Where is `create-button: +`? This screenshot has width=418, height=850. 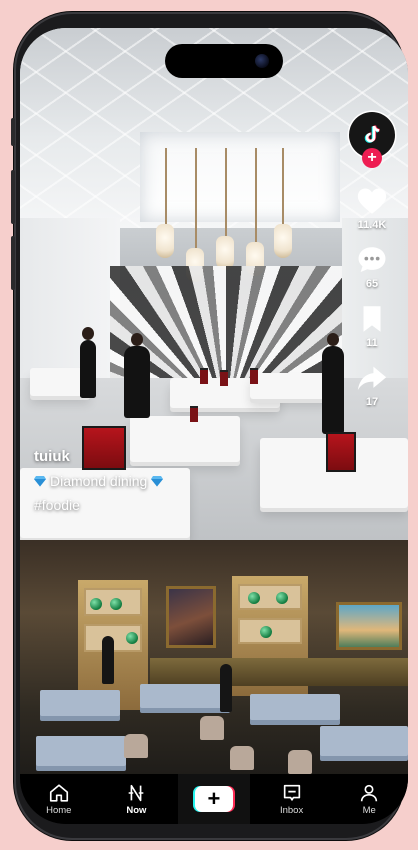 create-button: + is located at coordinates (213, 799).